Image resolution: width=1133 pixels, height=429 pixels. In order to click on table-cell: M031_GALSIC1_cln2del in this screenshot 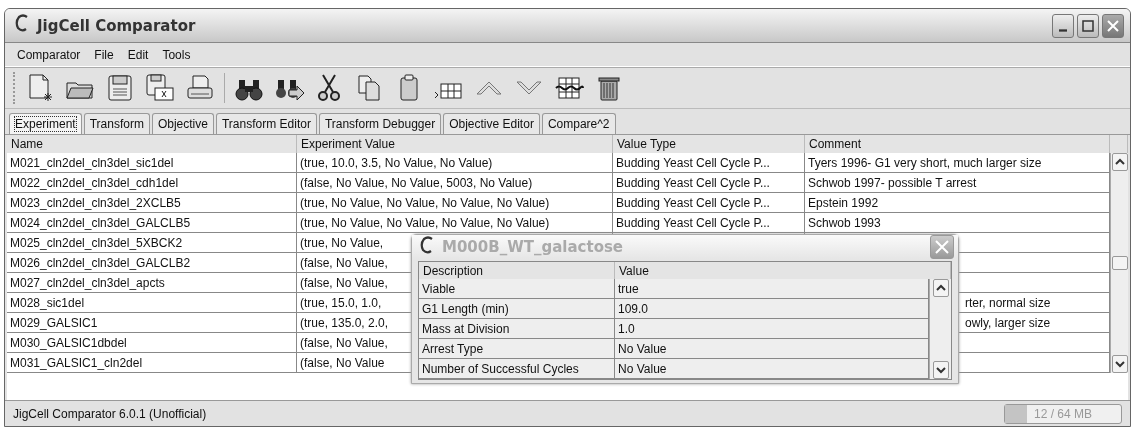, I will do `click(152, 363)`.